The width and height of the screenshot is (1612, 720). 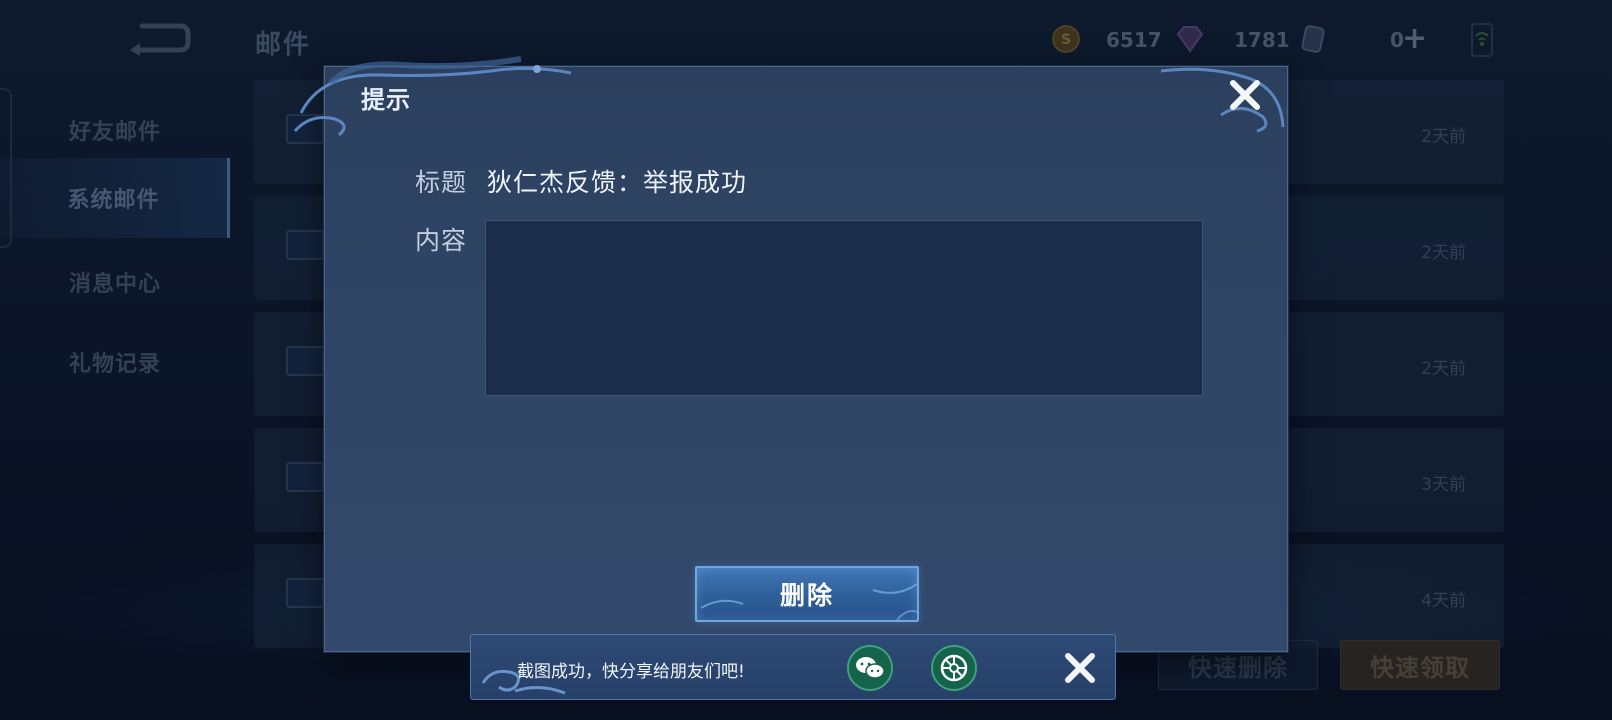 I want to click on share-moments-button, so click(x=954, y=668).